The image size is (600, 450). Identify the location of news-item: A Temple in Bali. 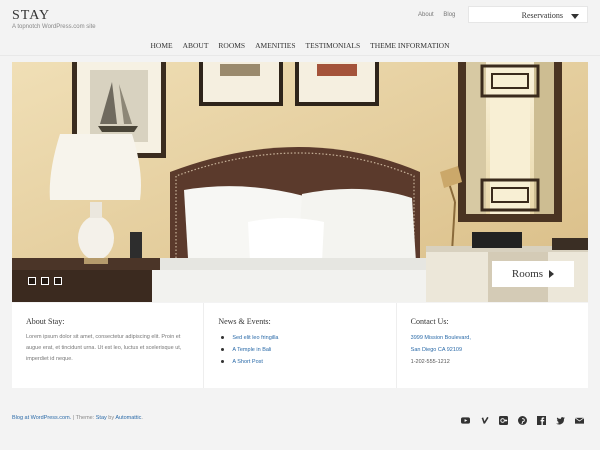
(299, 350).